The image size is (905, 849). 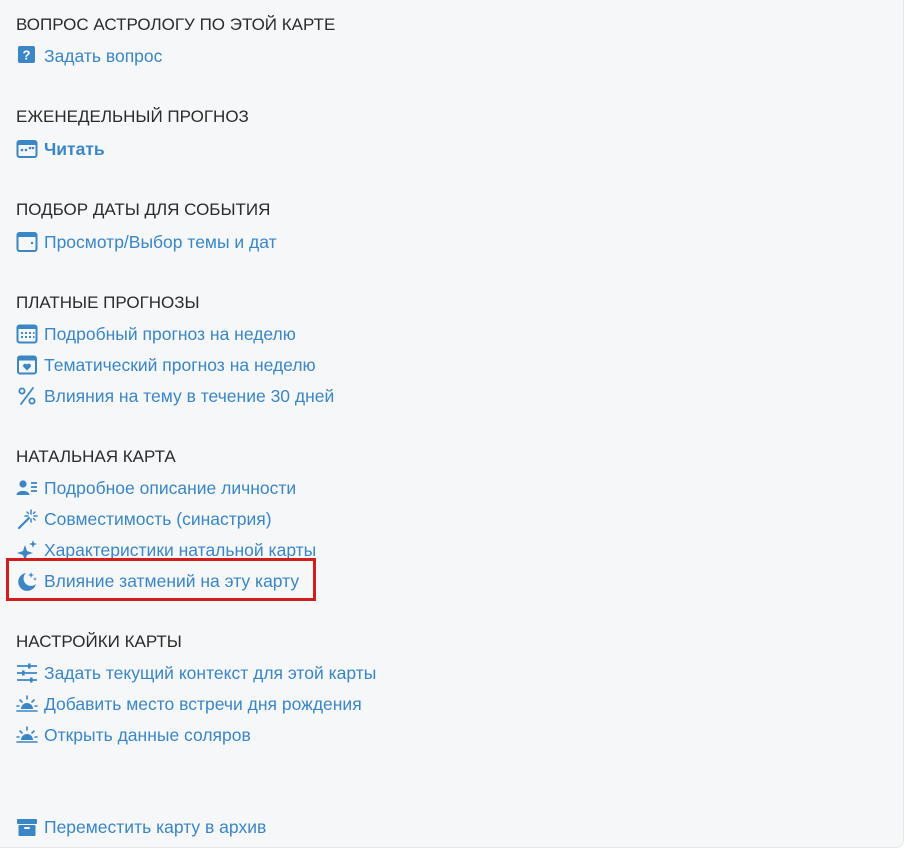 What do you see at coordinates (451, 242) in the screenshot?
I see `date-pick-link: Просмотр/Выбор темы и дат` at bounding box center [451, 242].